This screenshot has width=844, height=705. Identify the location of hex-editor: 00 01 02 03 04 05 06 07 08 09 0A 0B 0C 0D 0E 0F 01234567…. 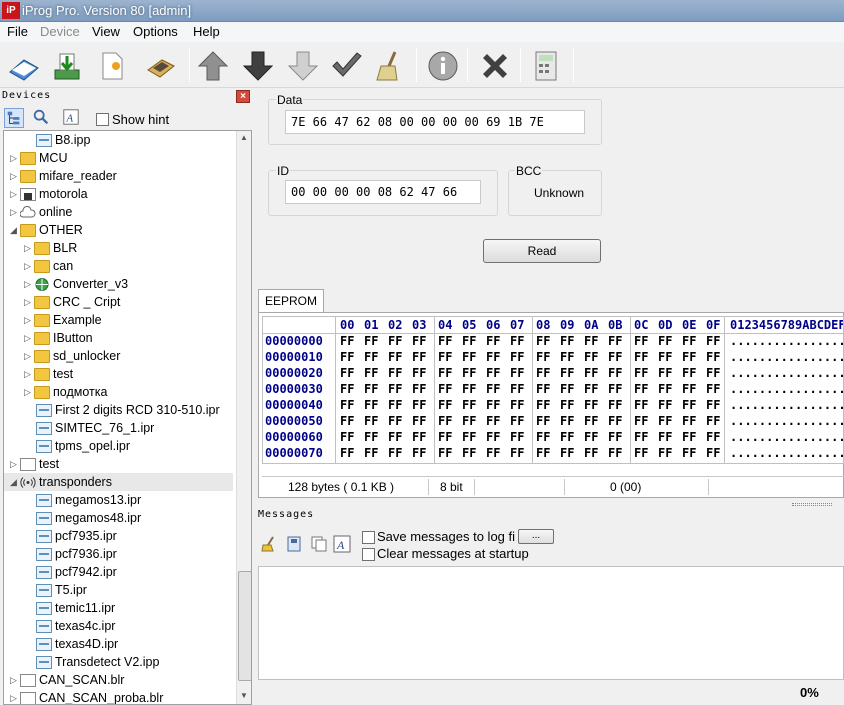
(553, 390).